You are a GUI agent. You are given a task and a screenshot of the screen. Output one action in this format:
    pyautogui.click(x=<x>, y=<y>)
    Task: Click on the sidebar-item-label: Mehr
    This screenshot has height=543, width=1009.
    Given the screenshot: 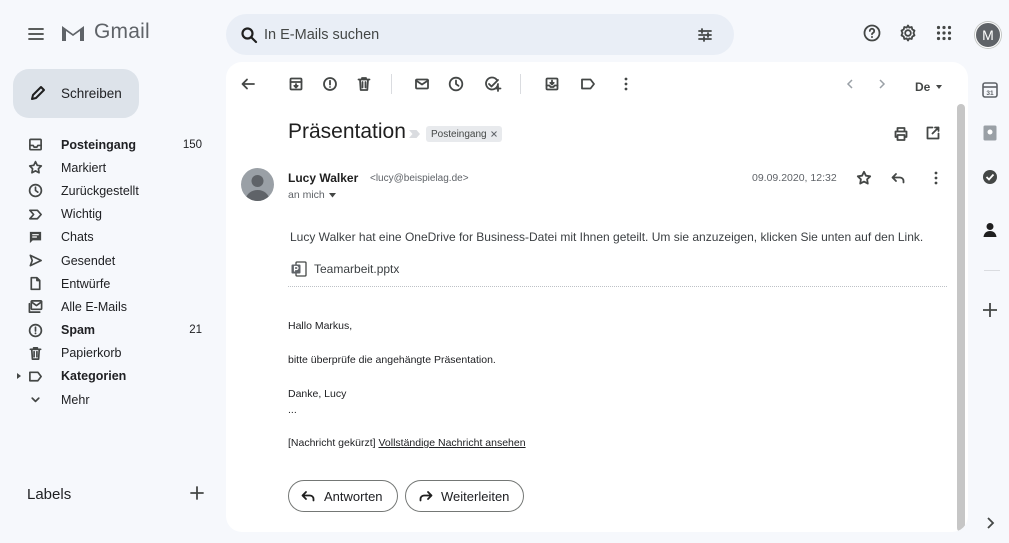 What is the action you would take?
    pyautogui.click(x=75, y=399)
    